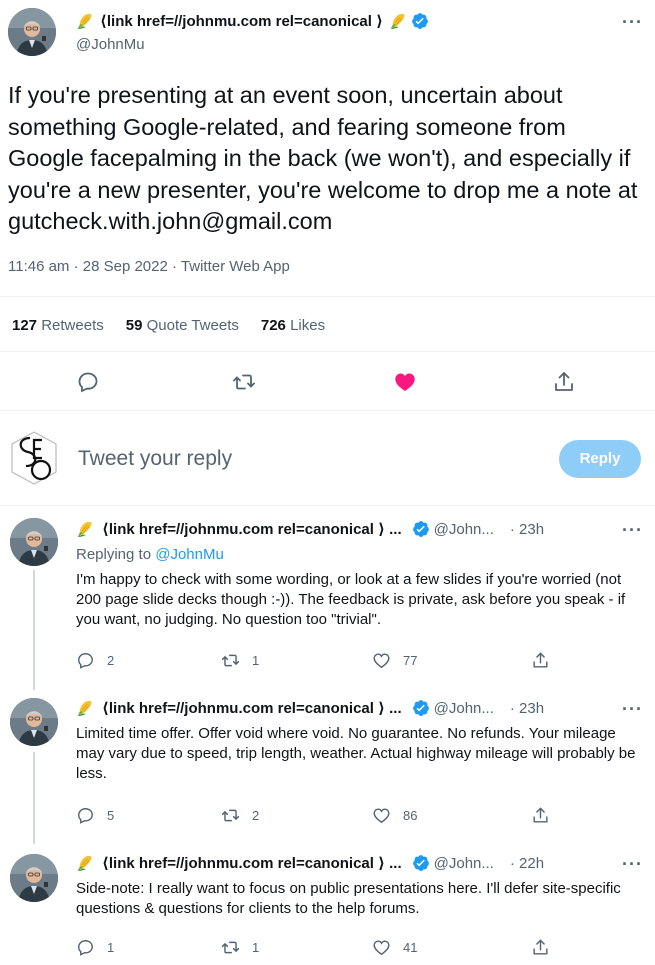 The height and width of the screenshot is (965, 655). I want to click on retweet-action: 2, so click(240, 815).